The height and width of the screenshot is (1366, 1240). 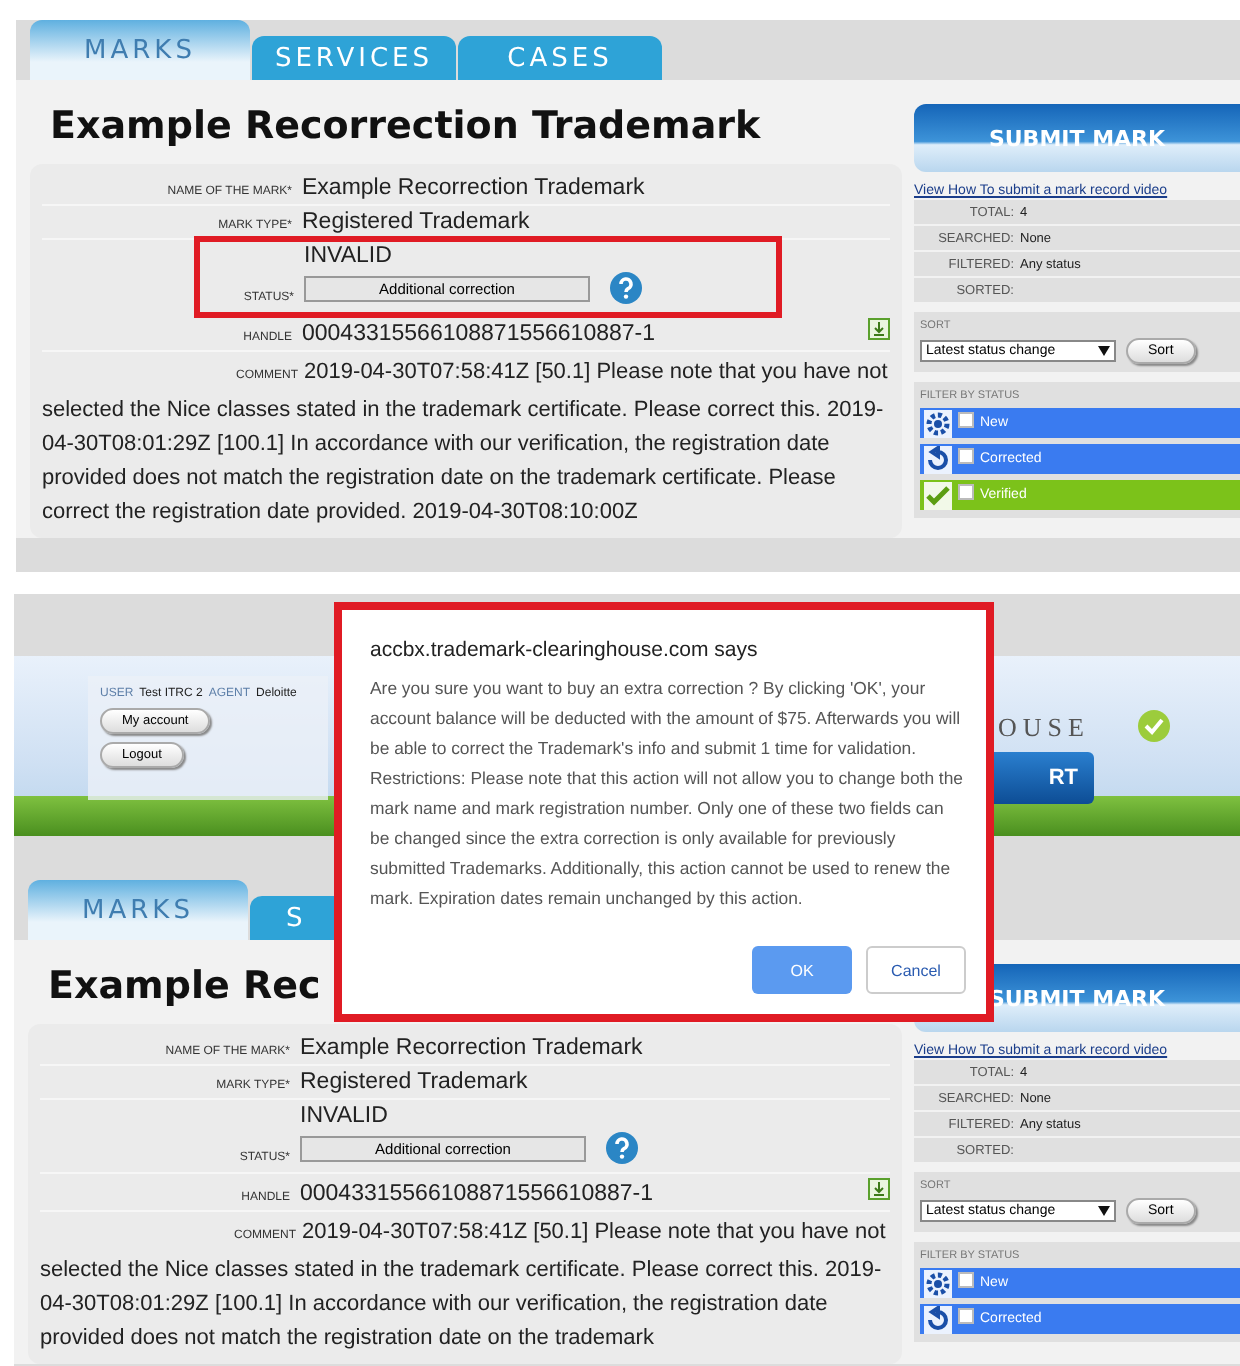 What do you see at coordinates (184, 986) in the screenshot?
I see `page-title: Example Rec` at bounding box center [184, 986].